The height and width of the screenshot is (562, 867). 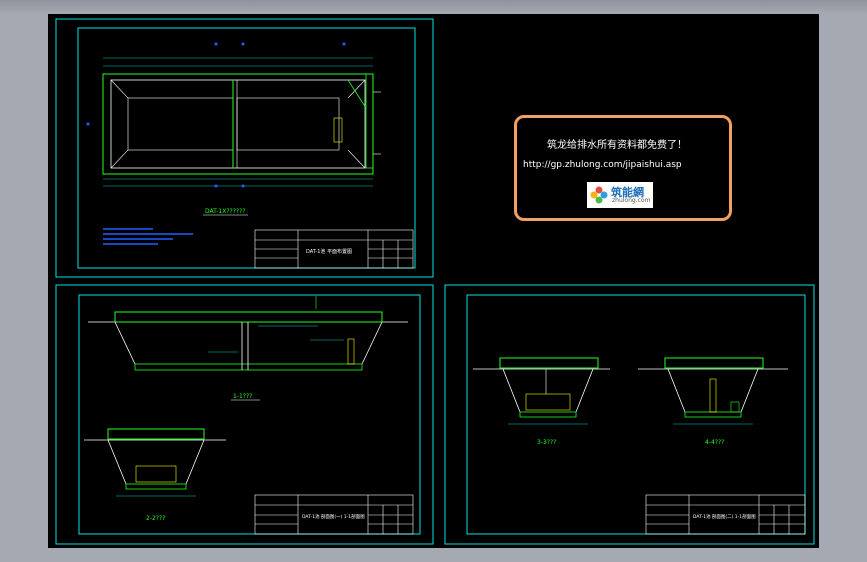 What do you see at coordinates (433, 7) in the screenshot?
I see `toolbar-strip` at bounding box center [433, 7].